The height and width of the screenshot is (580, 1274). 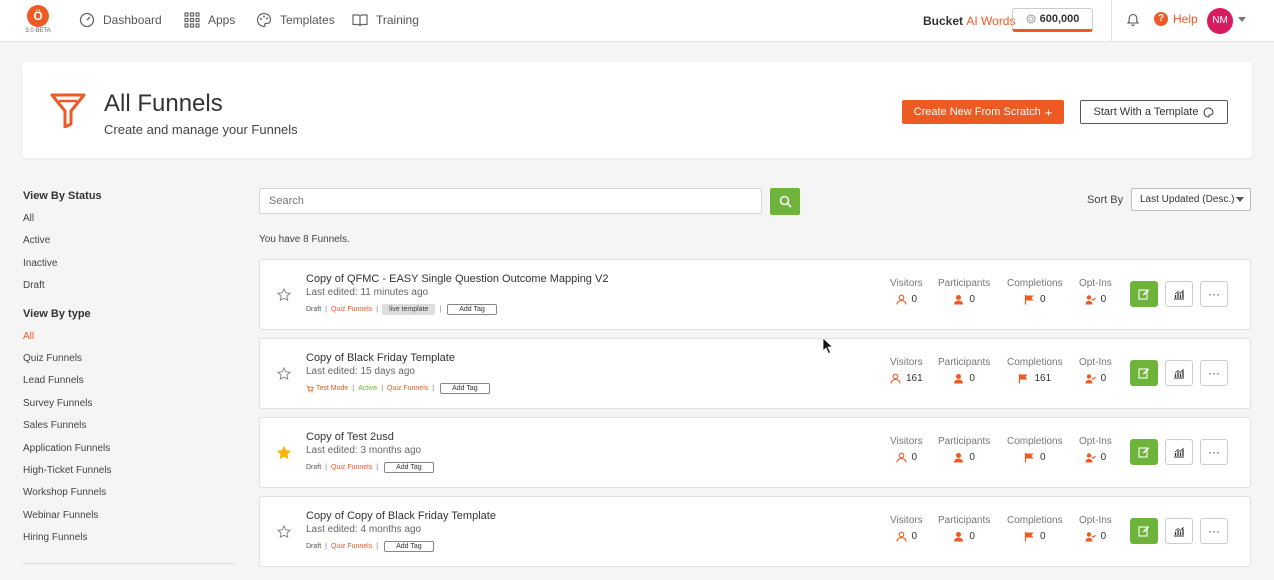 I want to click on ellipsis-icon: ···, so click(x=1214, y=452).